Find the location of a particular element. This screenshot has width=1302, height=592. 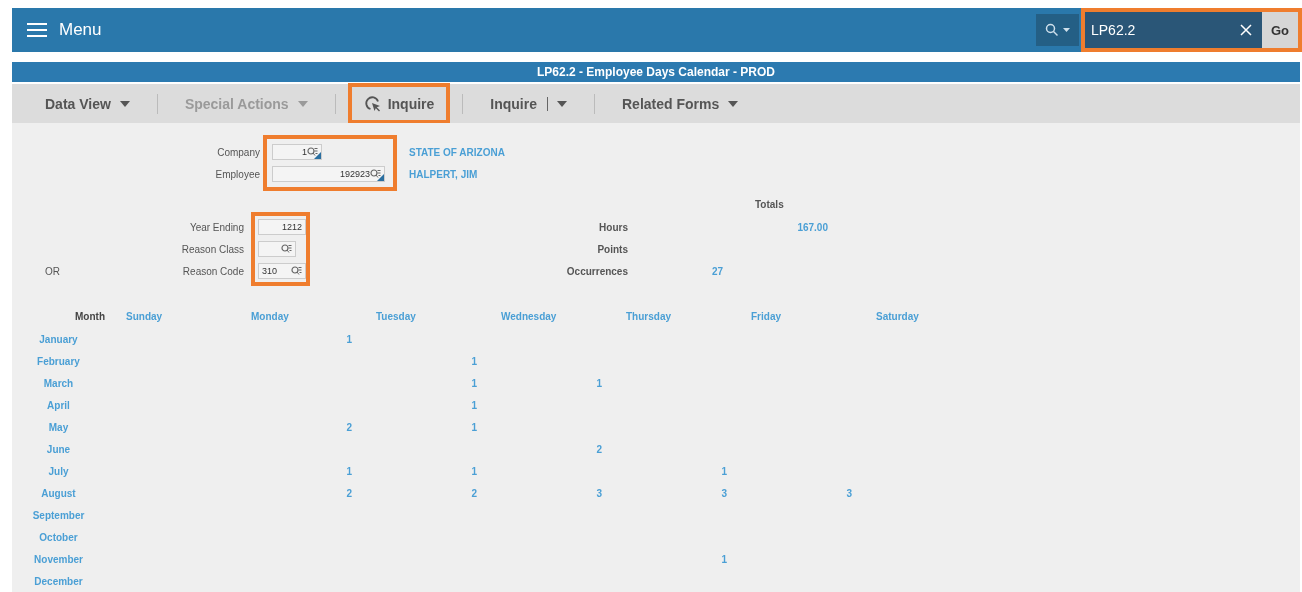

total-label: Points is located at coordinates (612, 249).